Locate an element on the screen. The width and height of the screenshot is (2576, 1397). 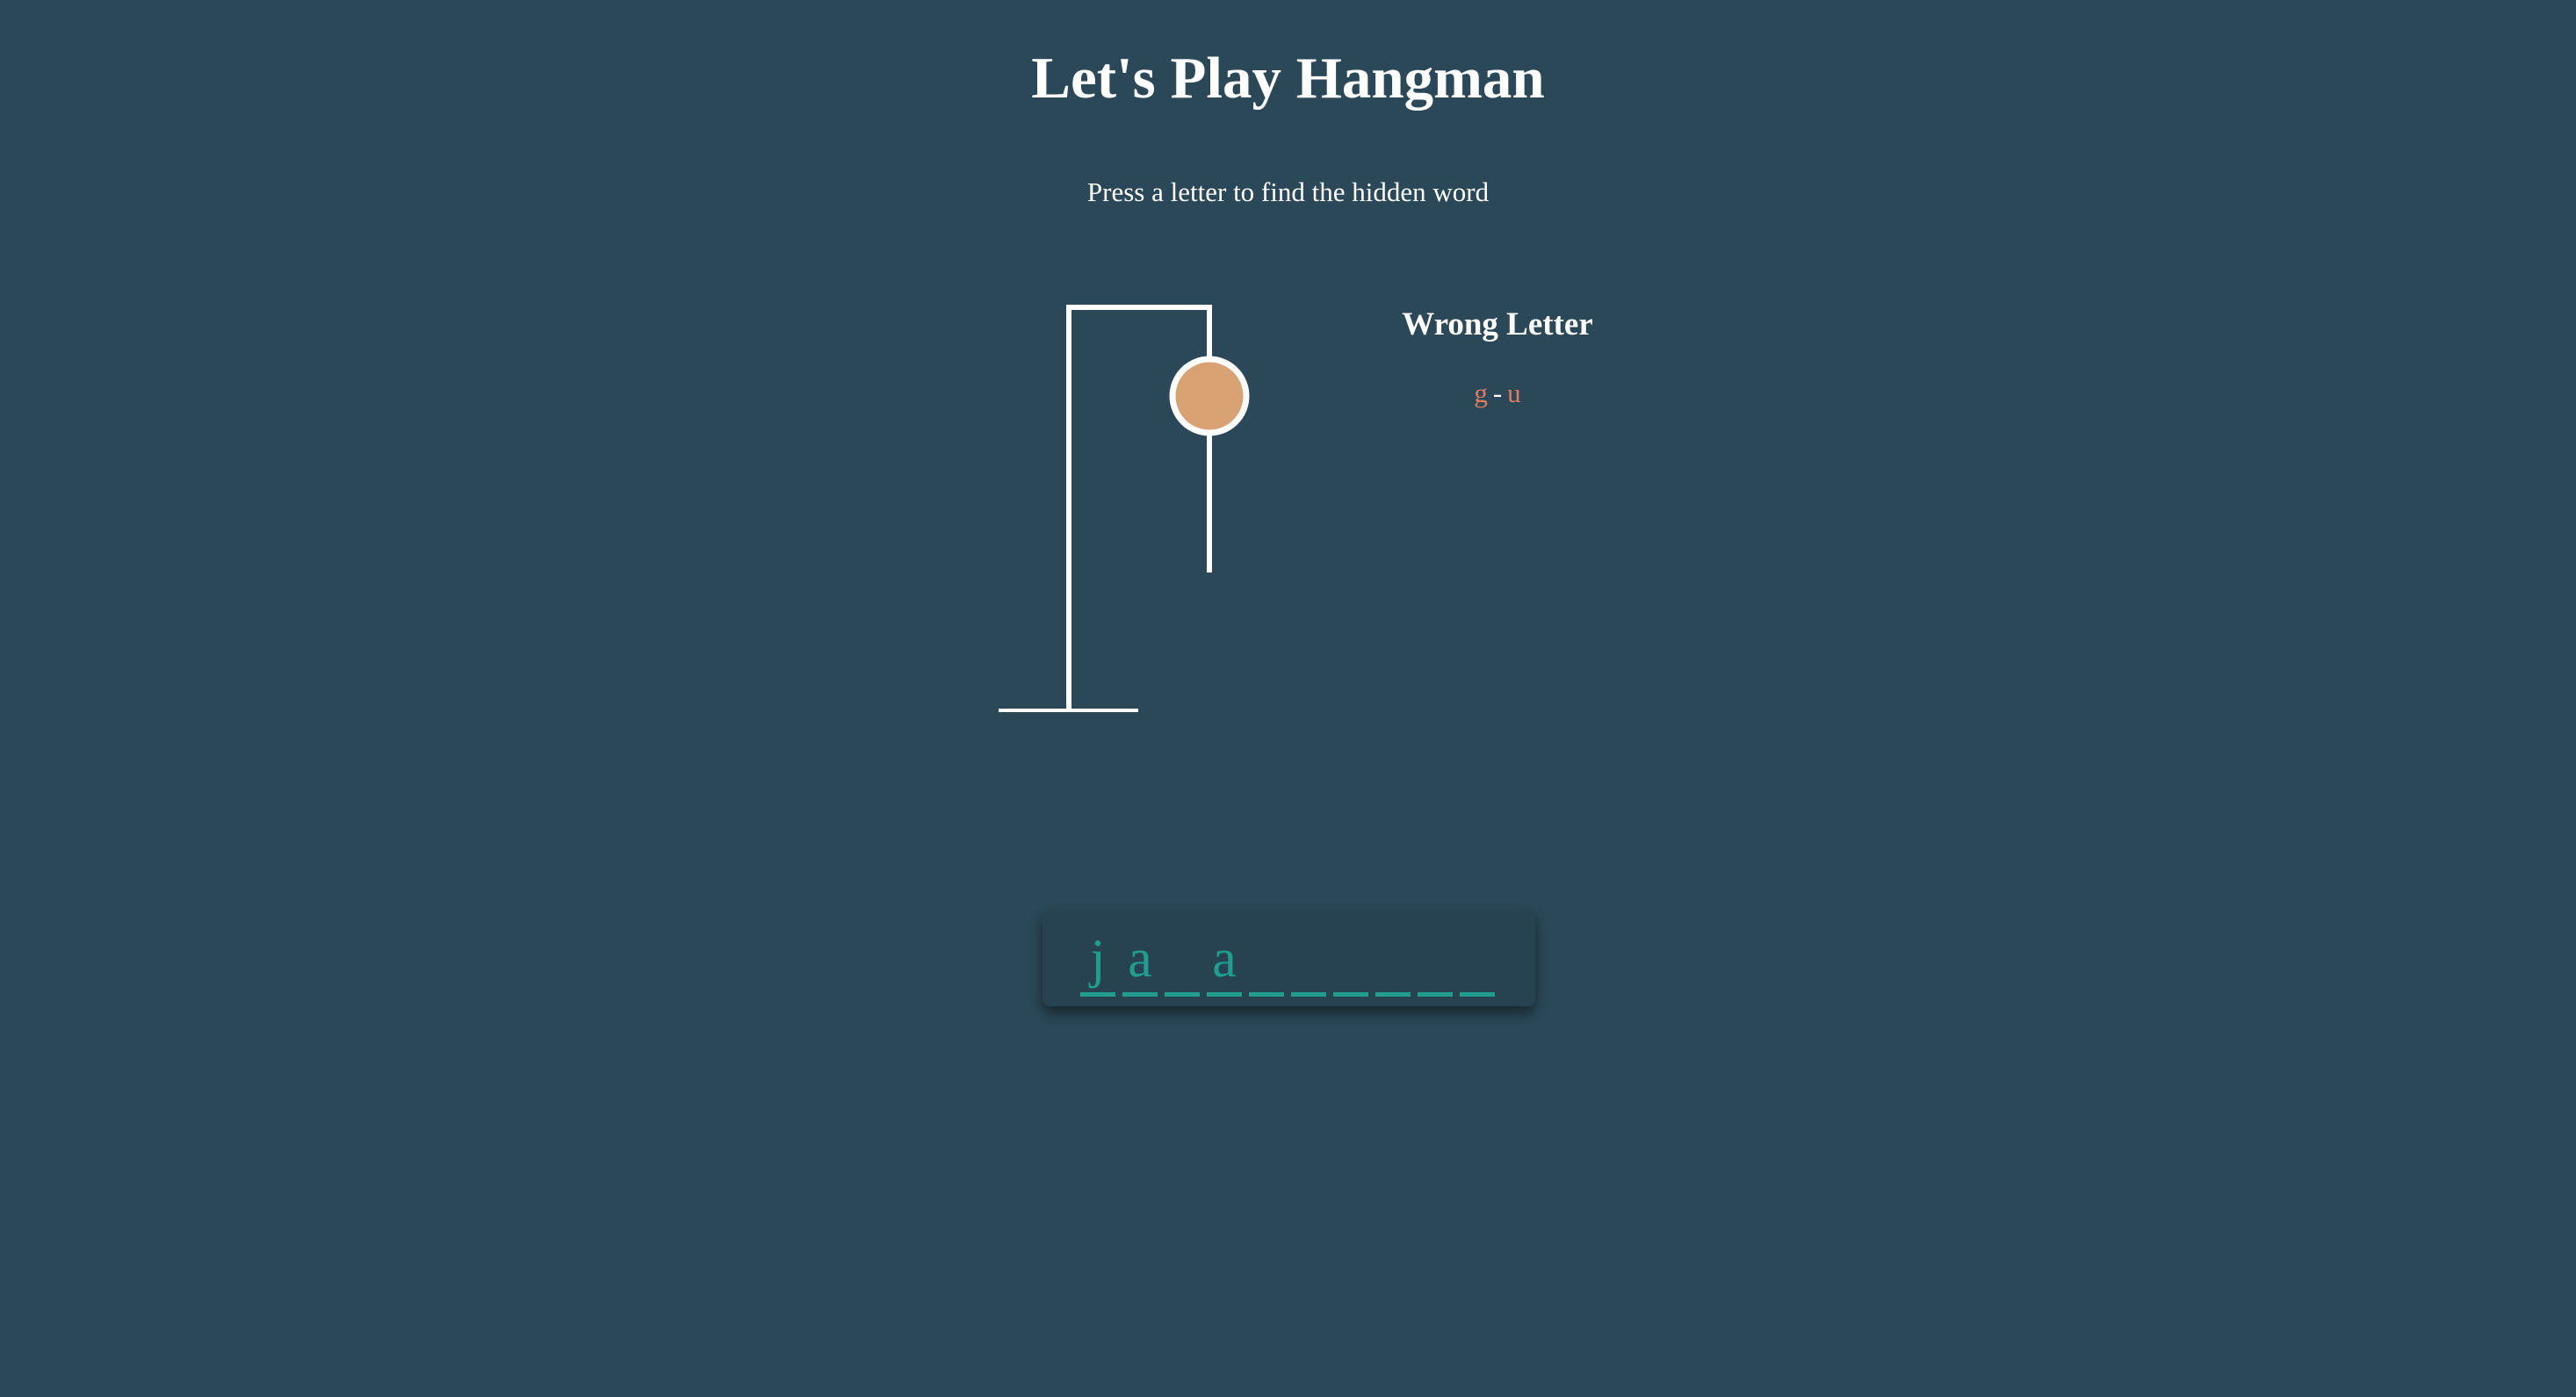
wrong-letters-list: g-u is located at coordinates (1497, 393).